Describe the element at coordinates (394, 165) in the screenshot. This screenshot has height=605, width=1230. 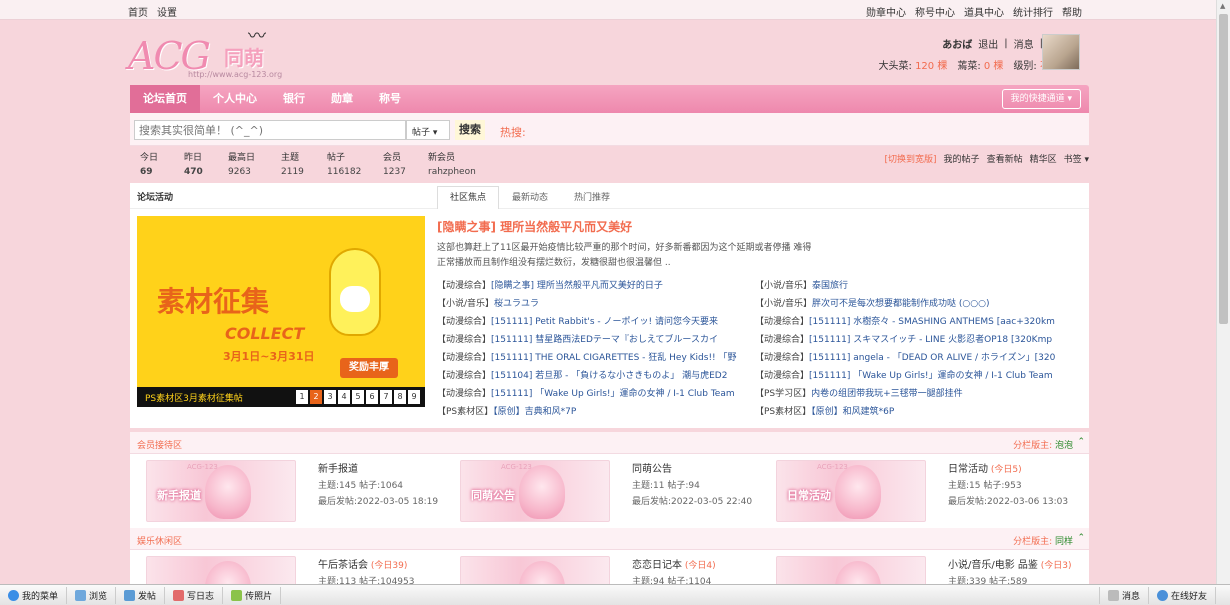
I see `stat-members: 会员 1237` at that location.